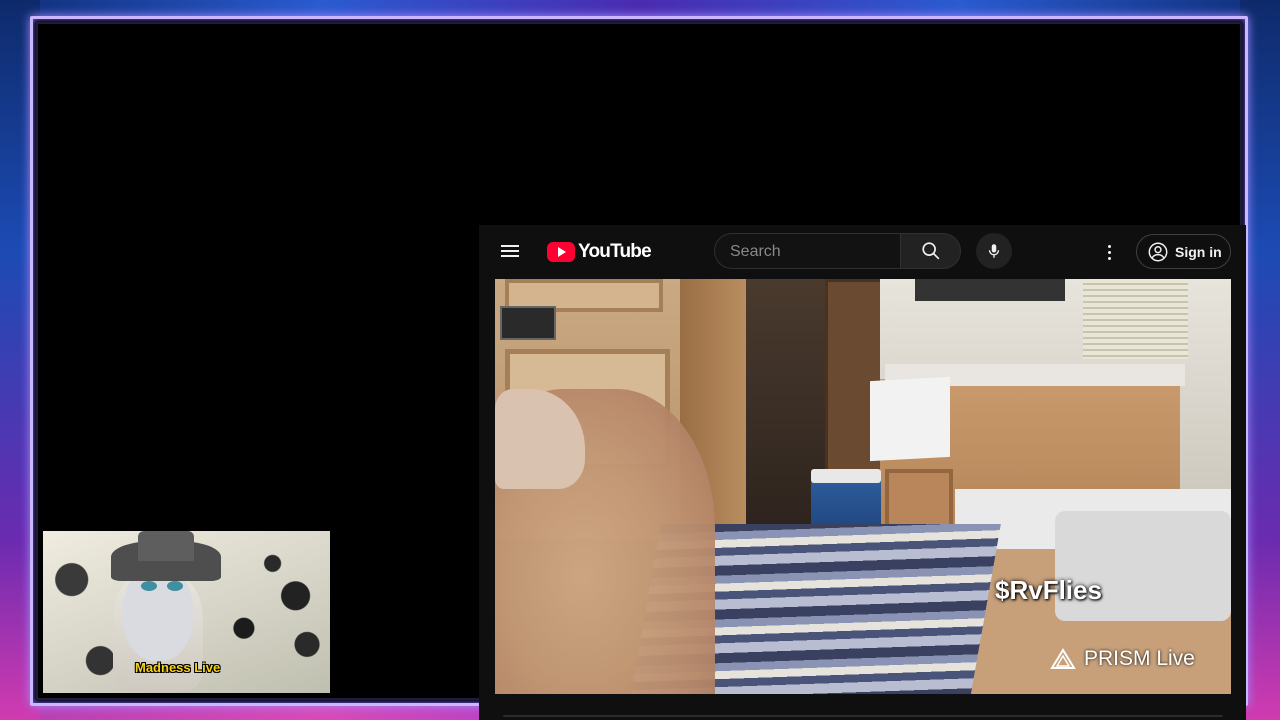 The height and width of the screenshot is (720, 1280). Describe the element at coordinates (846, 476) in the screenshot. I see `video-scene-cooler-lid` at that location.